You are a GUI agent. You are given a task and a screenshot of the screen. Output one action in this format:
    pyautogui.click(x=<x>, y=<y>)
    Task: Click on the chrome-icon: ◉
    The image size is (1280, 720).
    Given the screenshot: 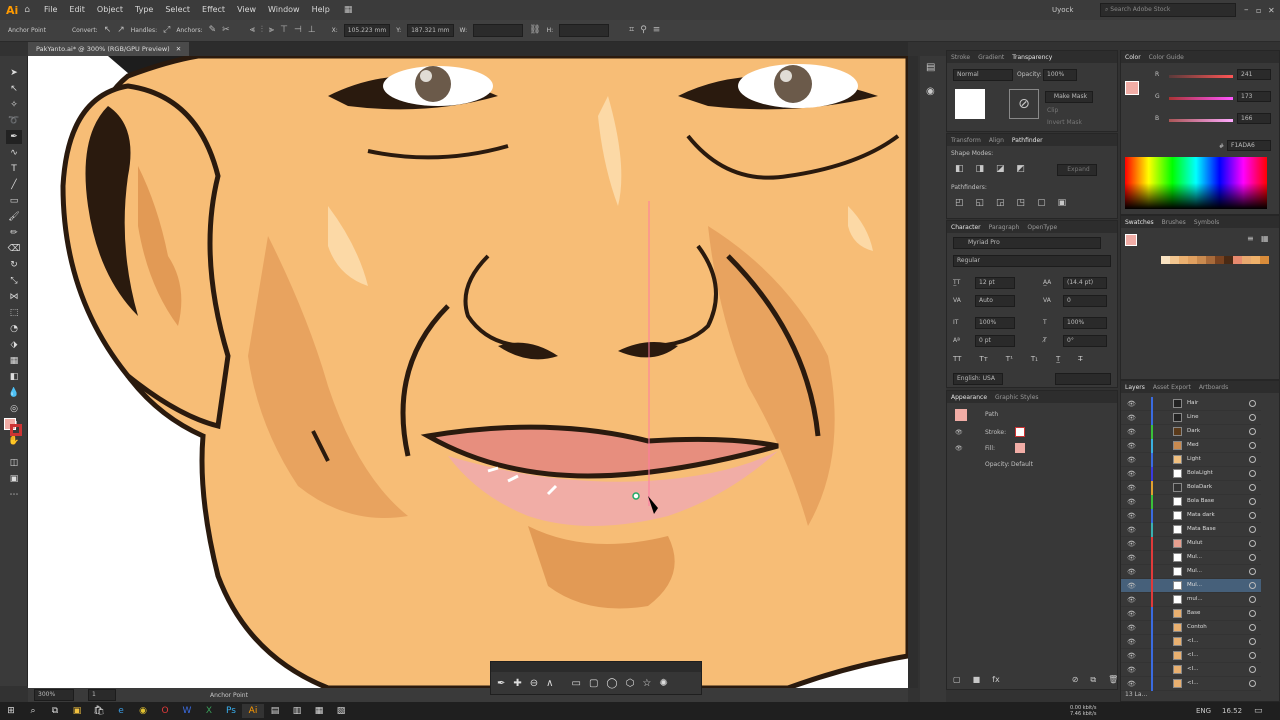 What is the action you would take?
    pyautogui.click(x=143, y=711)
    